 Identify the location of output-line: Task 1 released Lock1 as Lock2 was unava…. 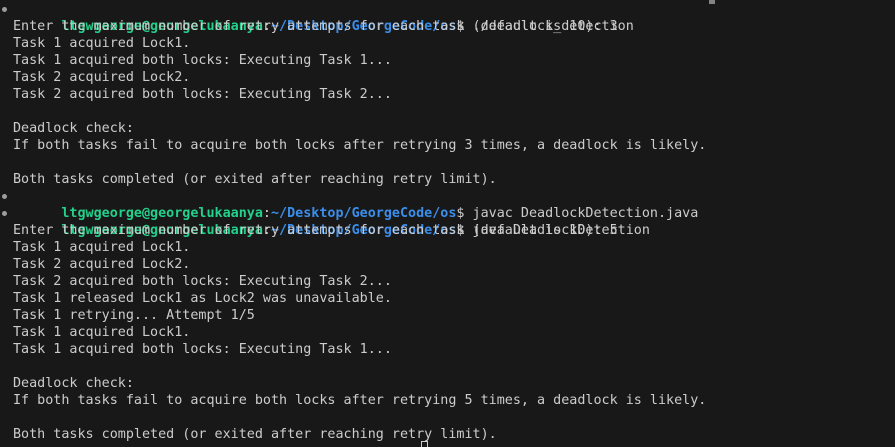
(202, 298).